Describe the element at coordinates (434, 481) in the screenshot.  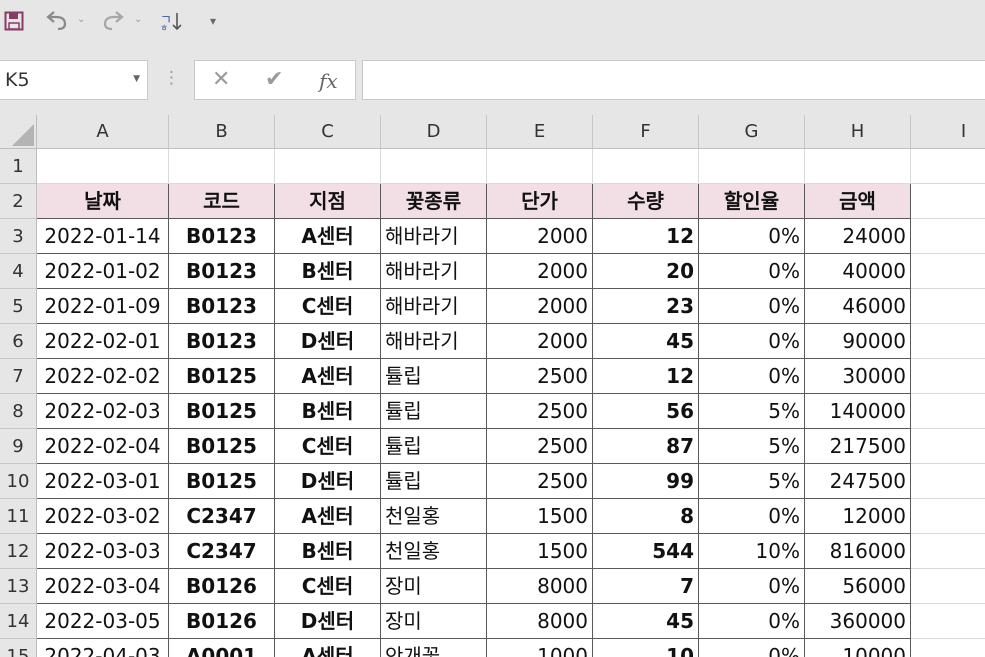
I see `table-cell: 튤립` at that location.